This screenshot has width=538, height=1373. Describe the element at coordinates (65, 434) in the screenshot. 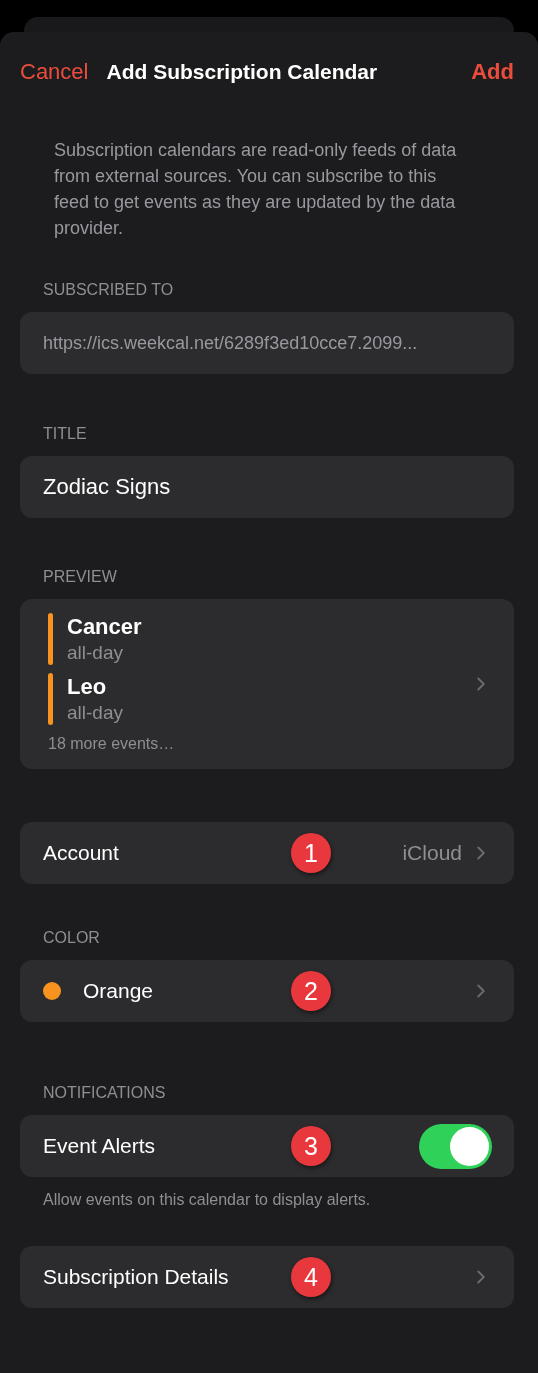

I see `section-header: TITLE` at that location.